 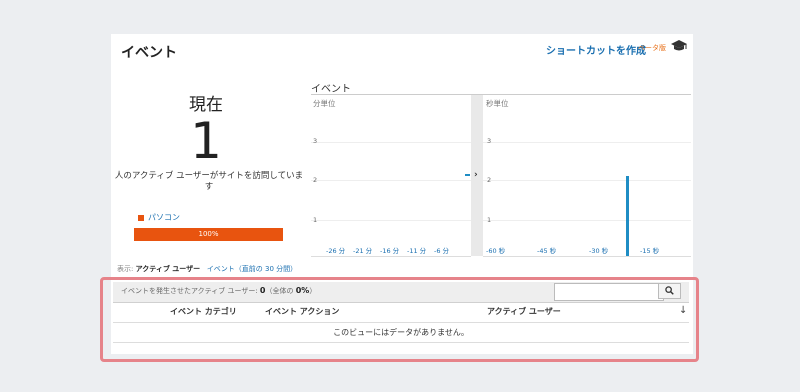 I want to click on minute-panel-label: 分単位, so click(x=324, y=103).